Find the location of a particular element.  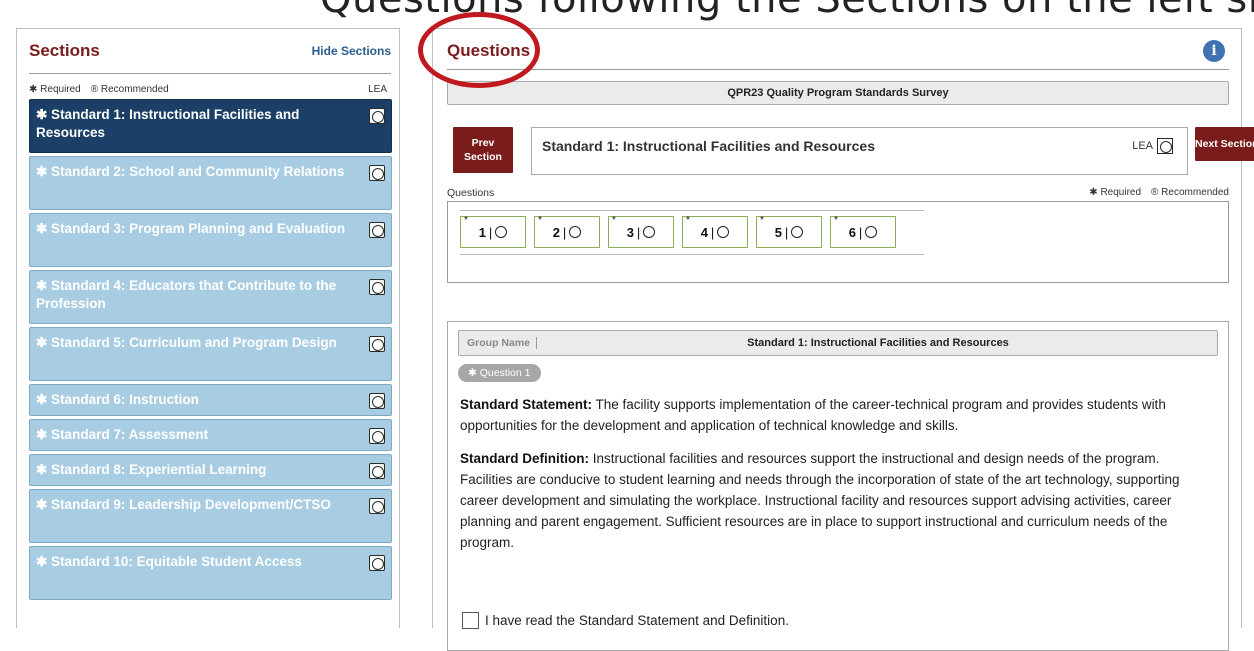

lea-status: LEA is located at coordinates (1152, 146).